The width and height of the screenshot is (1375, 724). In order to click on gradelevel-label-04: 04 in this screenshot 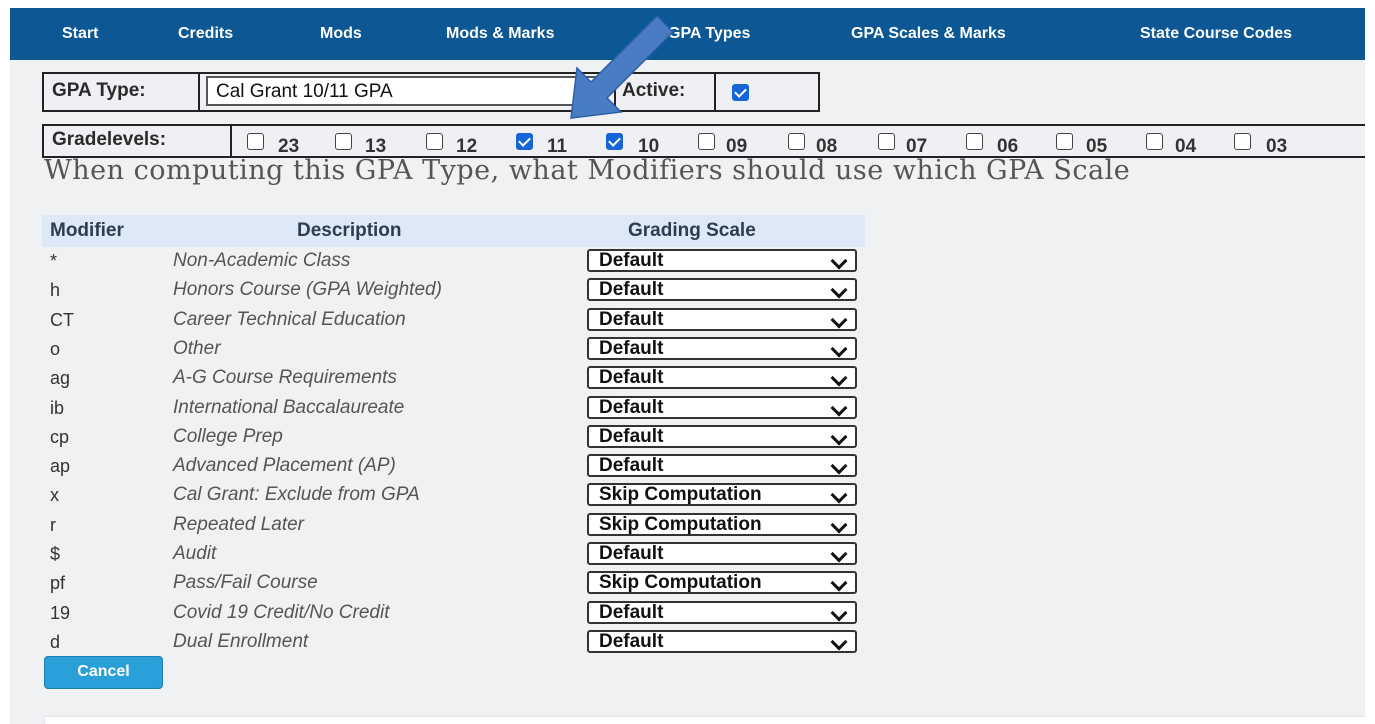, I will do `click(1186, 146)`.